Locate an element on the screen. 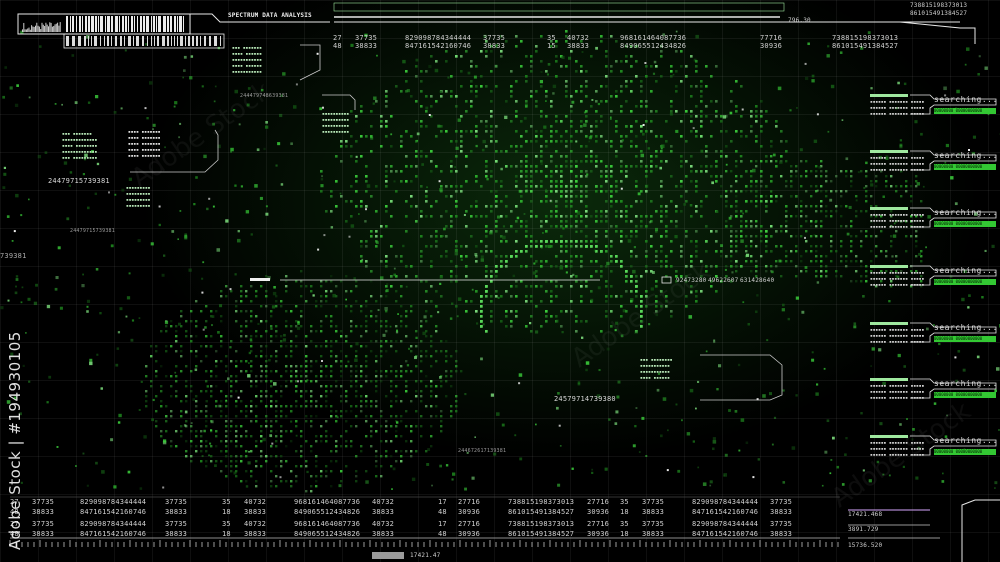 The height and width of the screenshot is (562, 1000). top-table-cell: 849065512434826 is located at coordinates (653, 46).